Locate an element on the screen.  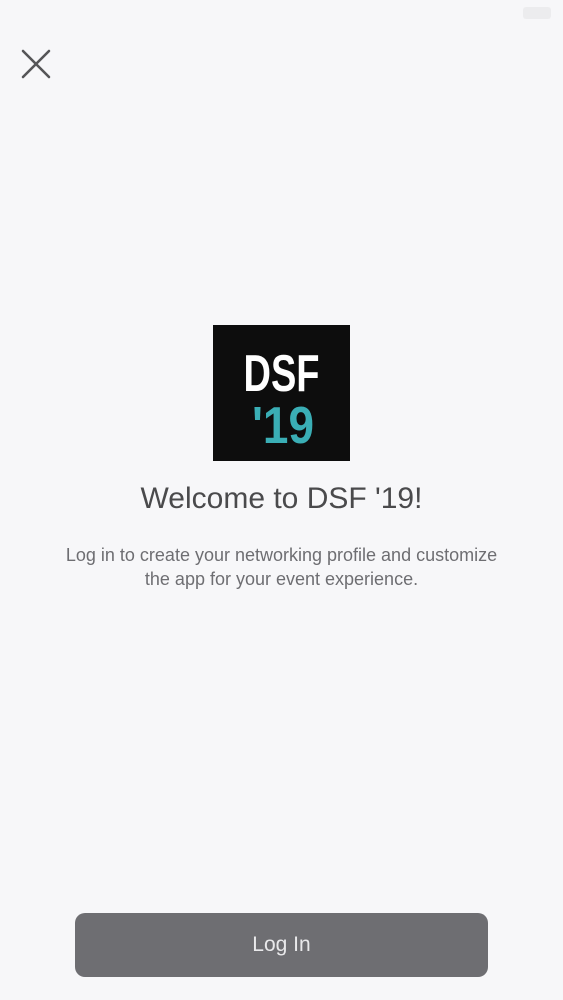
login-button: Log In is located at coordinates (281, 945).